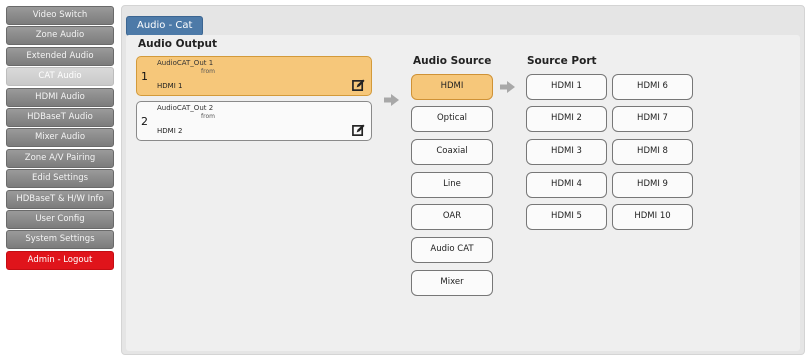  What do you see at coordinates (254, 121) in the screenshot?
I see `audio-output-card-2: 2 AudioCAT_Out 2 from HDMI 2` at bounding box center [254, 121].